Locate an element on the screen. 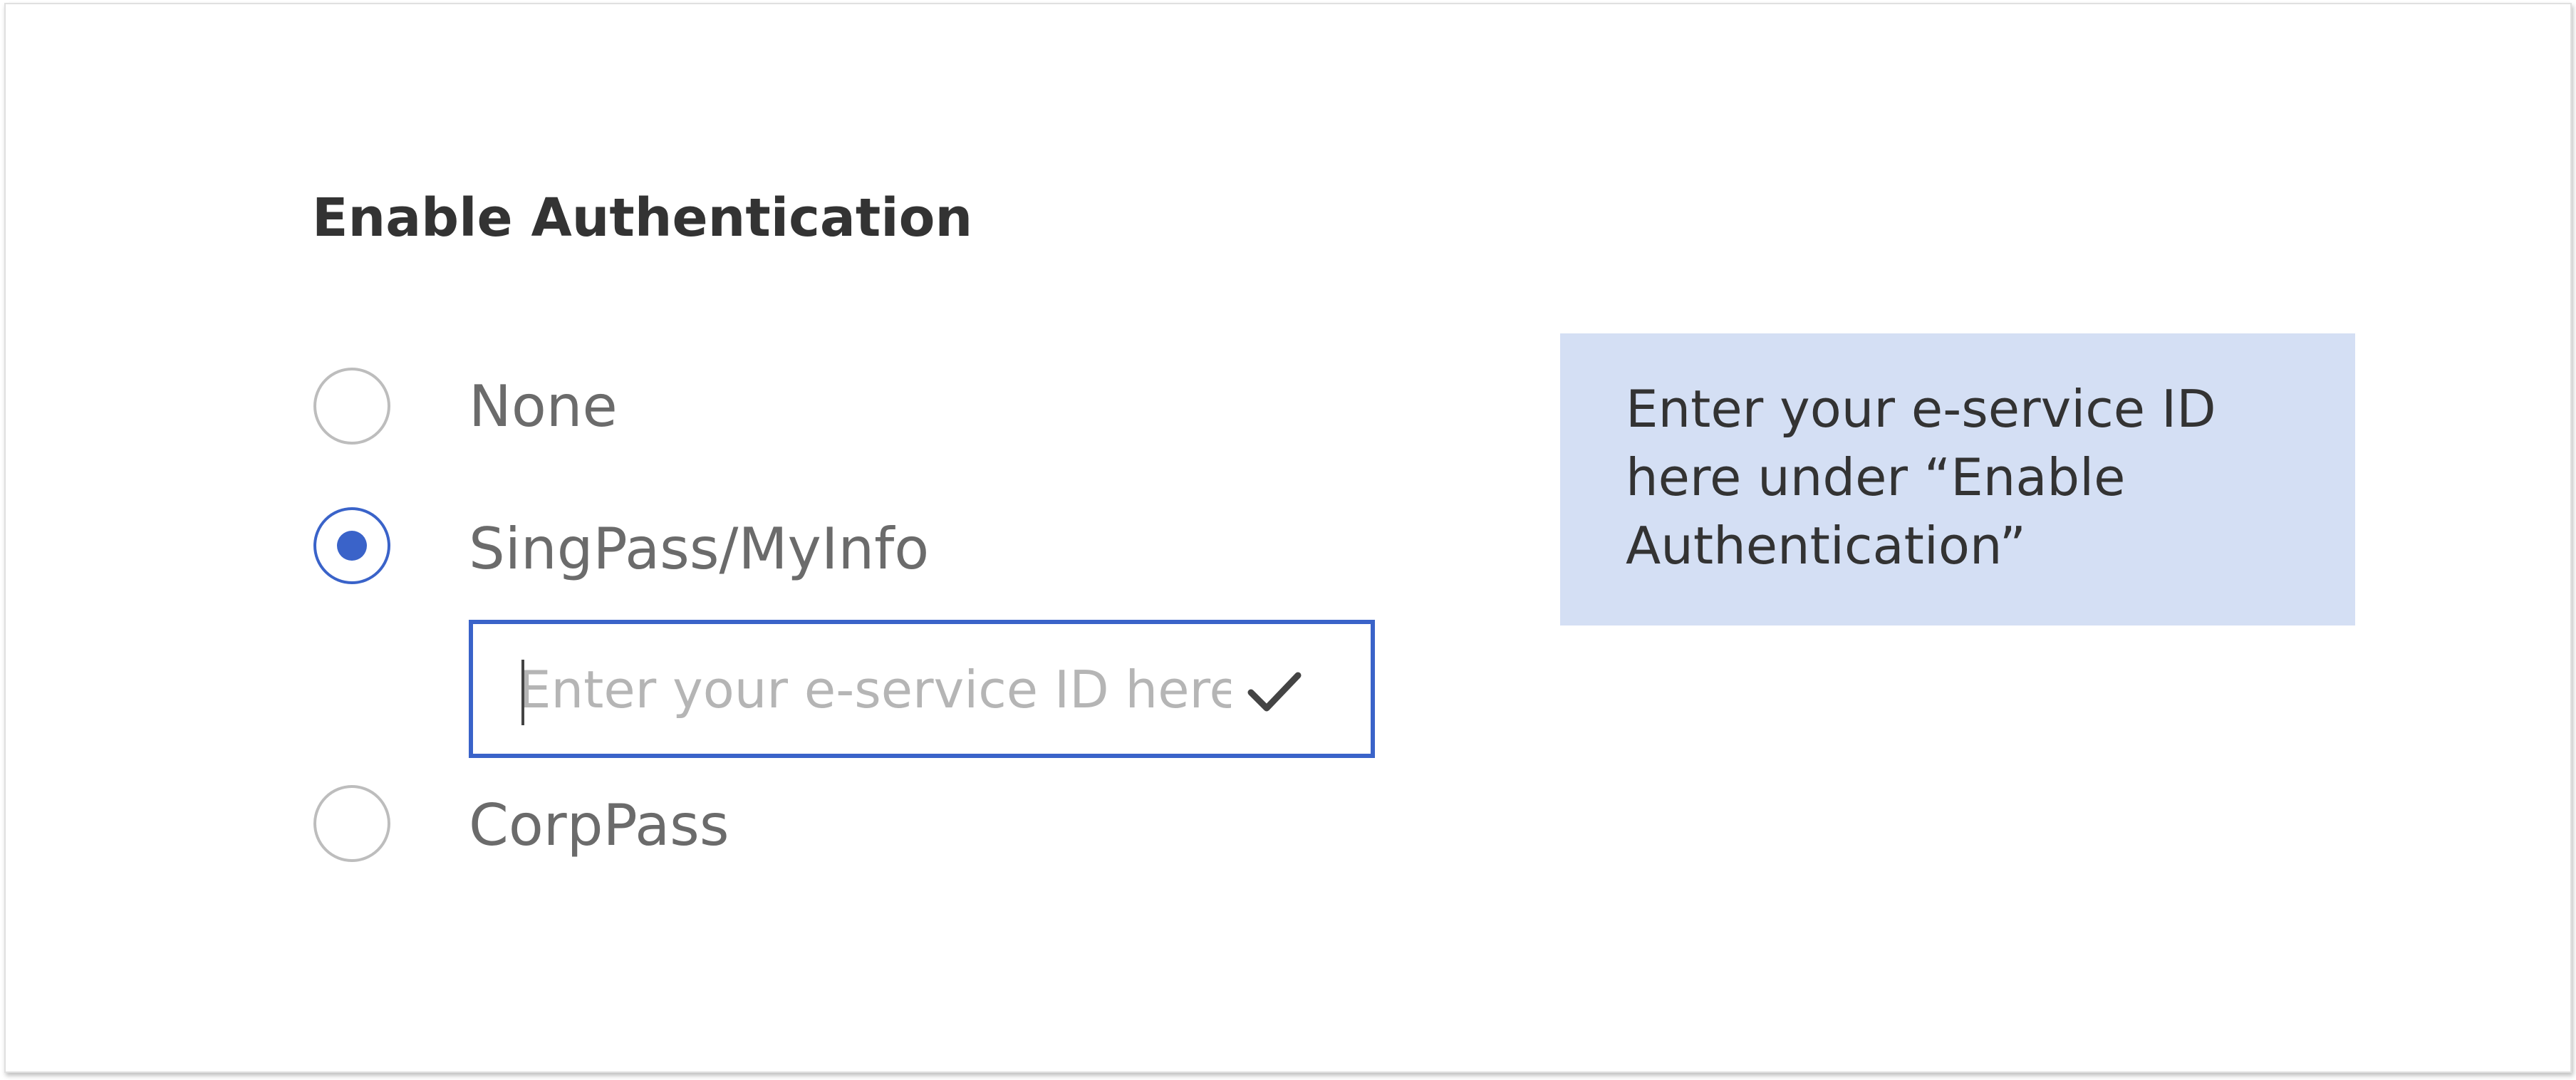 Image resolution: width=2576 pixels, height=1080 pixels. radio-label-none: None is located at coordinates (543, 407).